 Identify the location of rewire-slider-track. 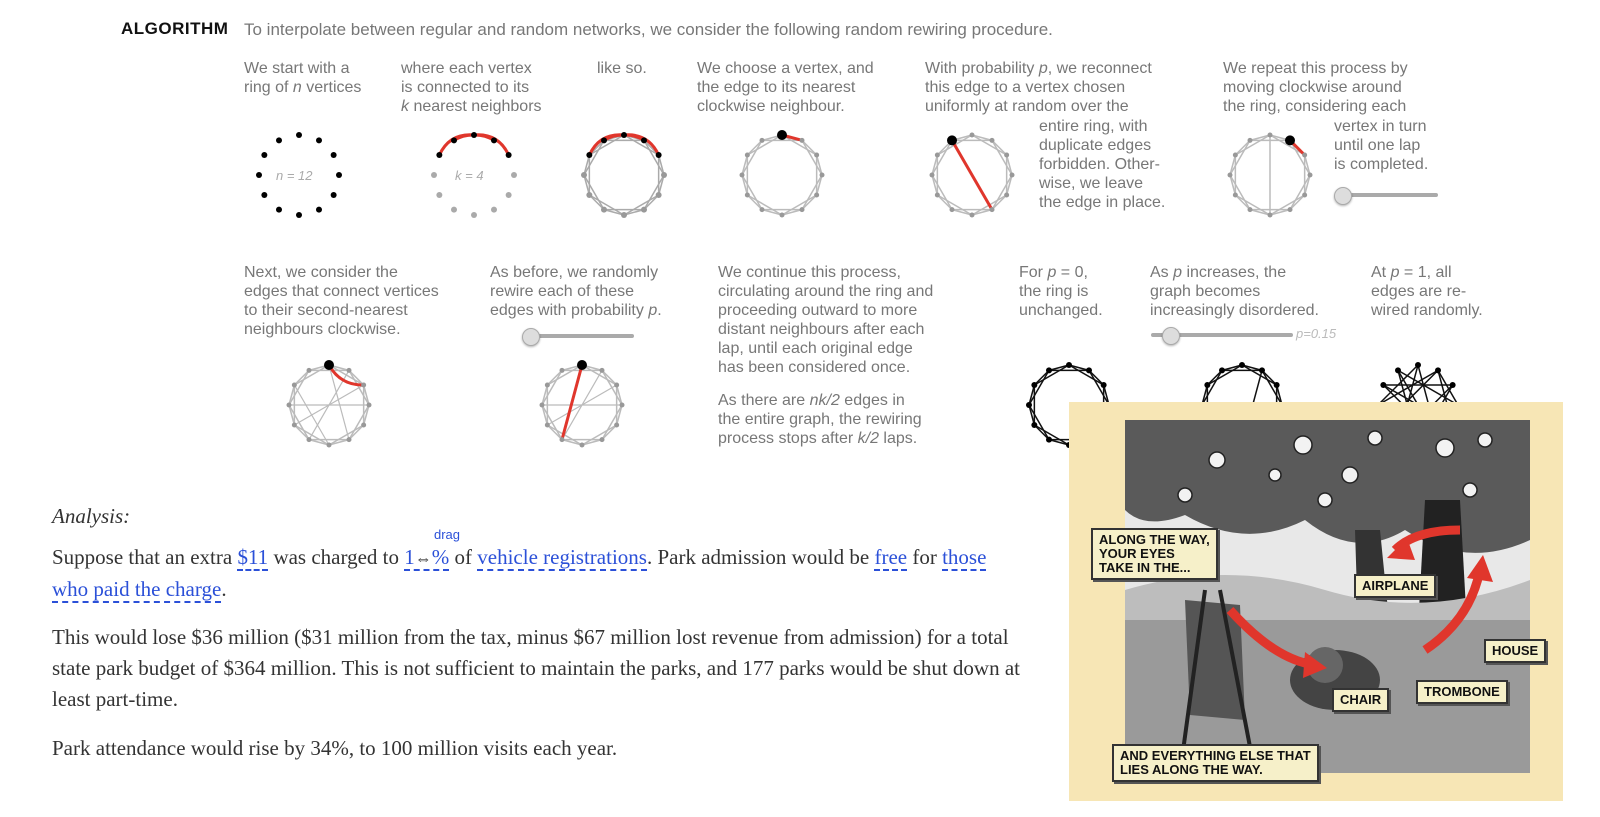
(582, 336).